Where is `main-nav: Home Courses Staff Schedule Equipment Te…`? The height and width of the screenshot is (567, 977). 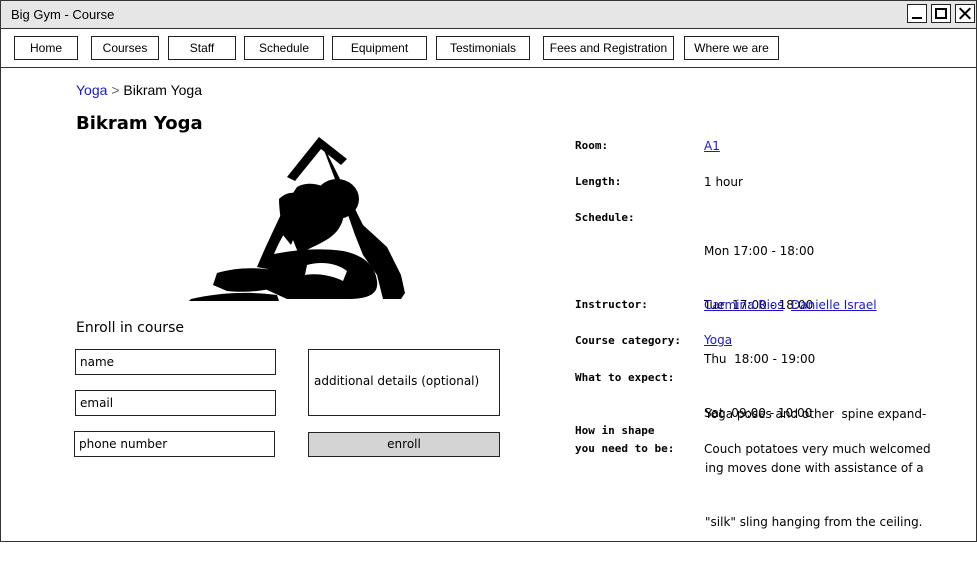
main-nav: Home Courses Staff Schedule Equipment Te… is located at coordinates (488, 48).